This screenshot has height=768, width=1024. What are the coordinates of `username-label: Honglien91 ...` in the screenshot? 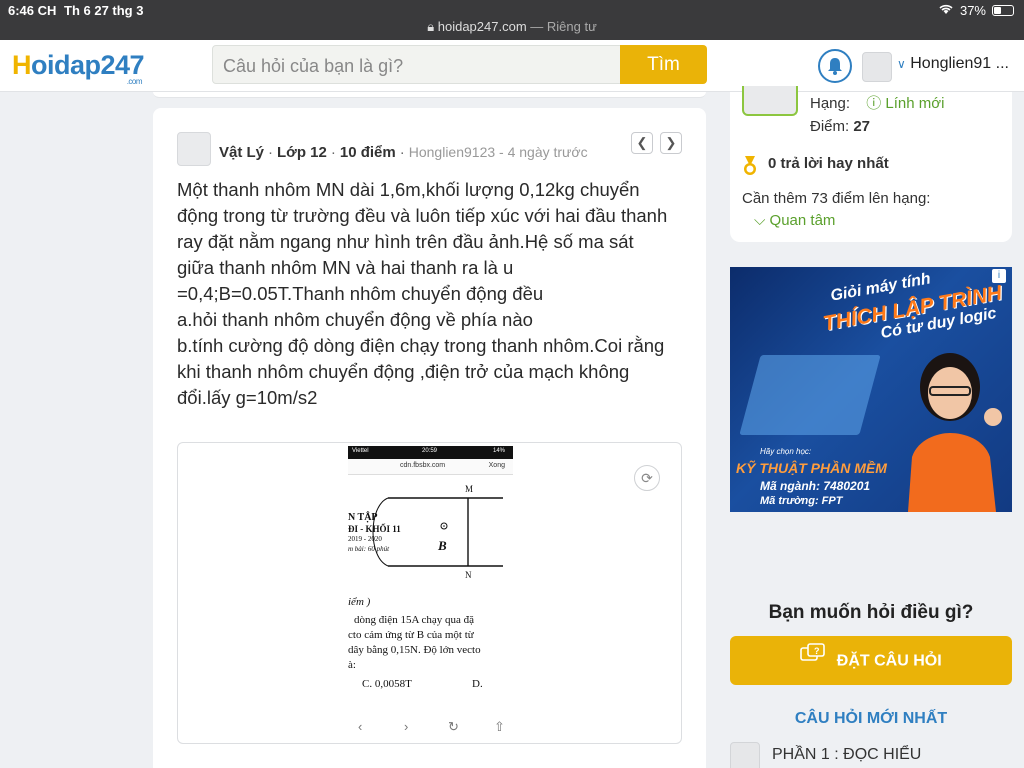 It's located at (959, 63).